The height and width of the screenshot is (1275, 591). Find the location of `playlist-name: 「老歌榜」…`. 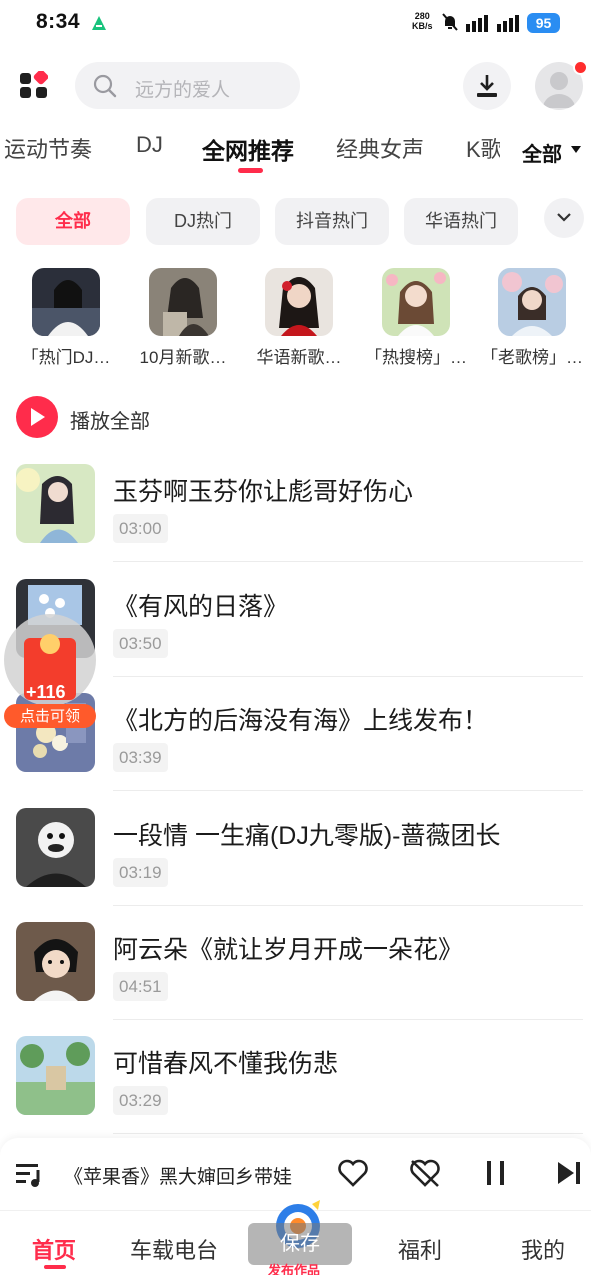

playlist-name: 「老歌榜」… is located at coordinates (532, 357).